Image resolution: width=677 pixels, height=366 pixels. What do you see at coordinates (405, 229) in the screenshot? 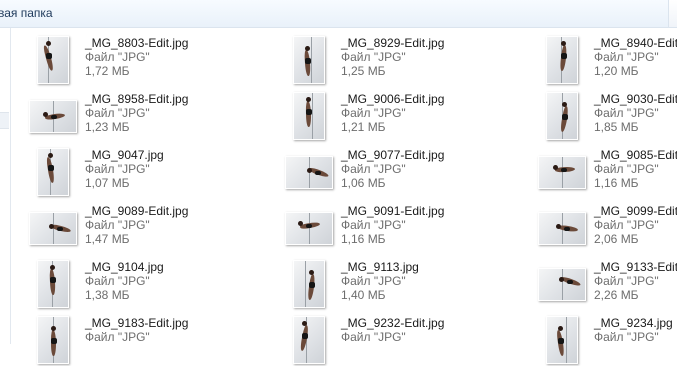
I see `file-item: _MG_9091-Edit.jpg Файл "JPG" 1,16 МБ` at bounding box center [405, 229].